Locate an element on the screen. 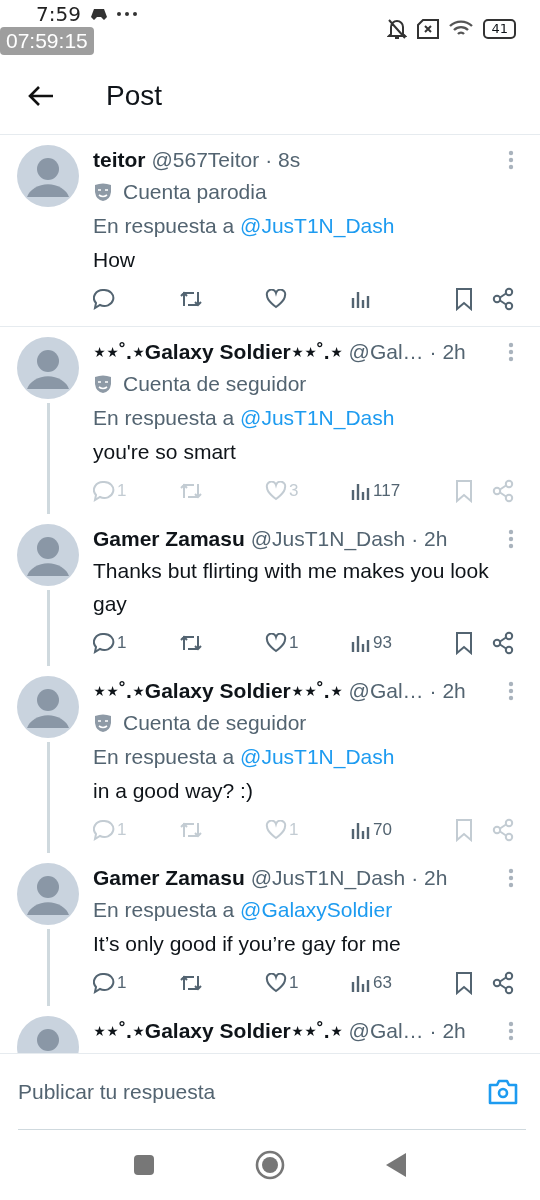 This screenshot has width=540, height=1200. post-text: How is located at coordinates (114, 260).